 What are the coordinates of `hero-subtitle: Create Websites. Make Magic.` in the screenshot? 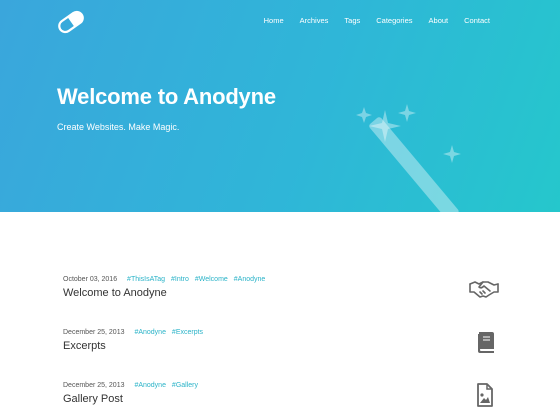 It's located at (118, 127).